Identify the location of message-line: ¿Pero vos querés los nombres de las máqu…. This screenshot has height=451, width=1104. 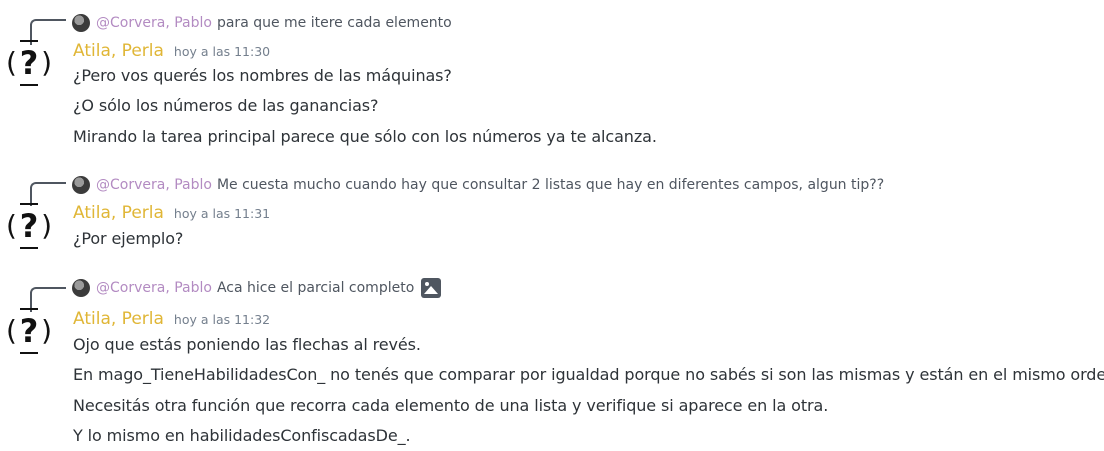
(262, 75).